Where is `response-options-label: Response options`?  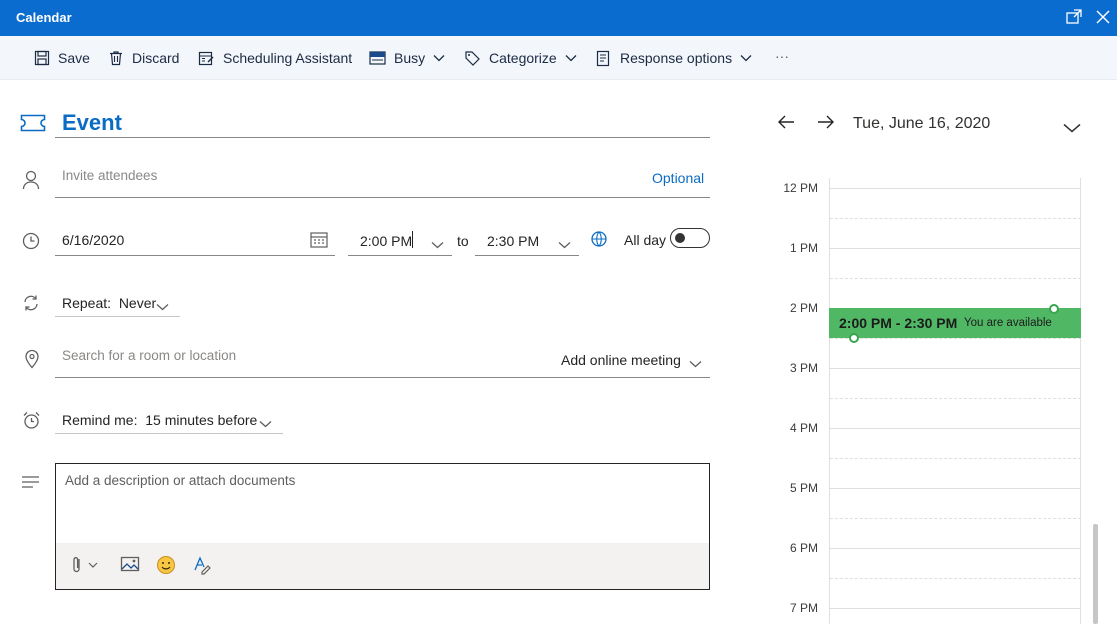
response-options-label: Response options is located at coordinates (676, 58).